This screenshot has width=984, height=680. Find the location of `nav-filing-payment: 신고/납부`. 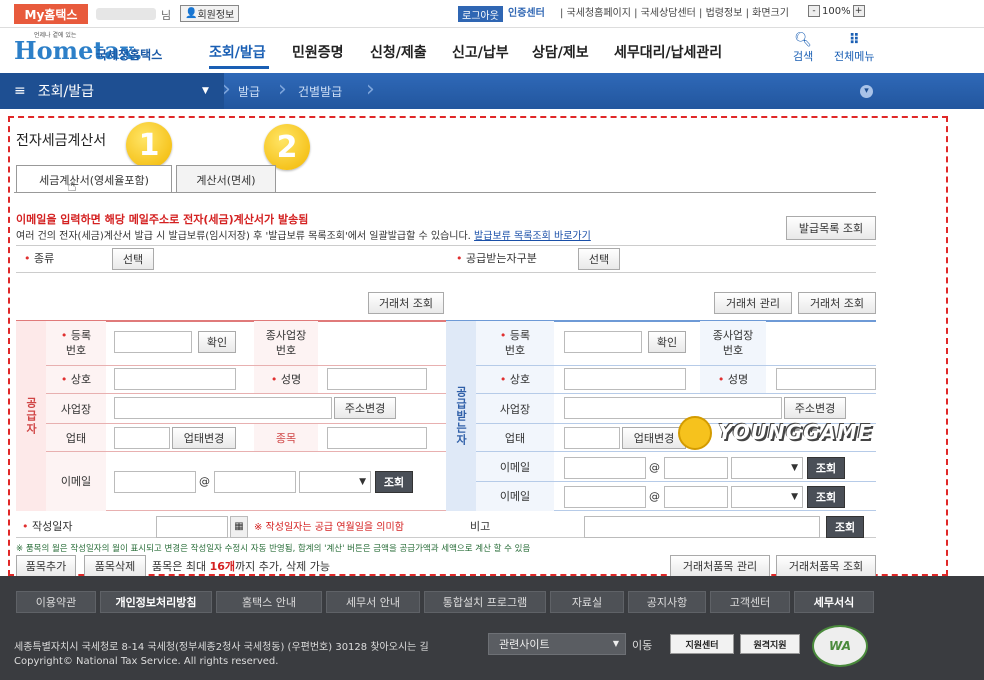

nav-filing-payment: 신고/납부 is located at coordinates (480, 52).